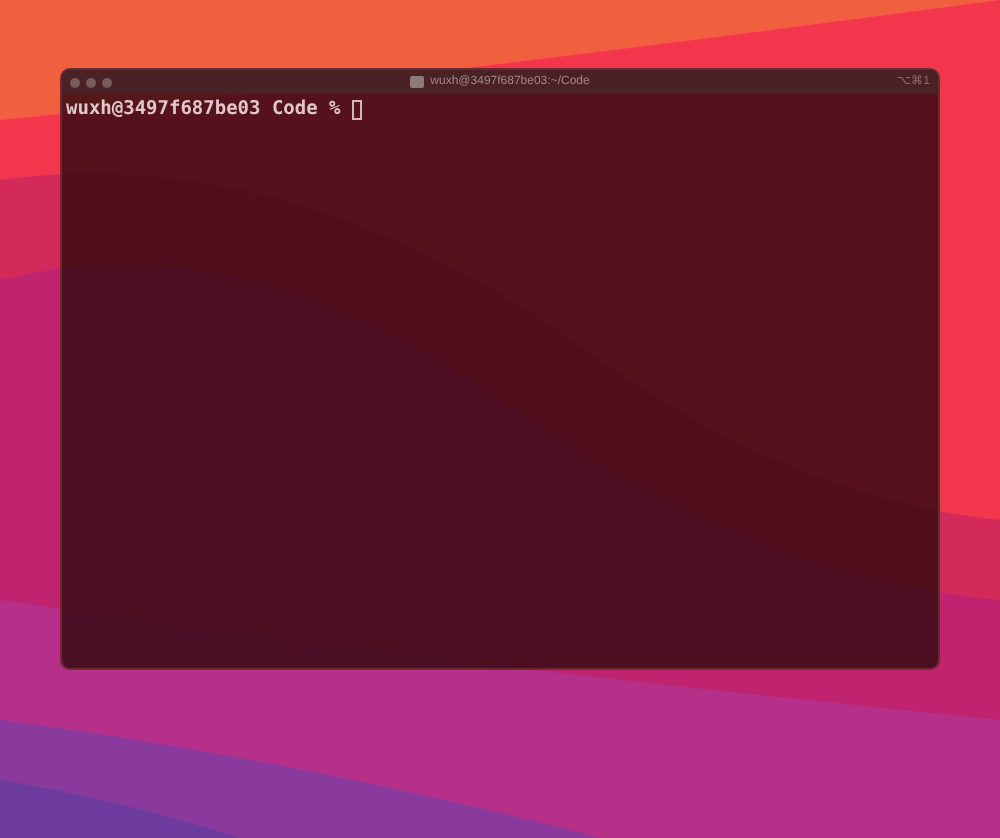 The width and height of the screenshot is (1000, 838). I want to click on prompt-text: wuxh@3497f687be03 Code %, so click(204, 110).